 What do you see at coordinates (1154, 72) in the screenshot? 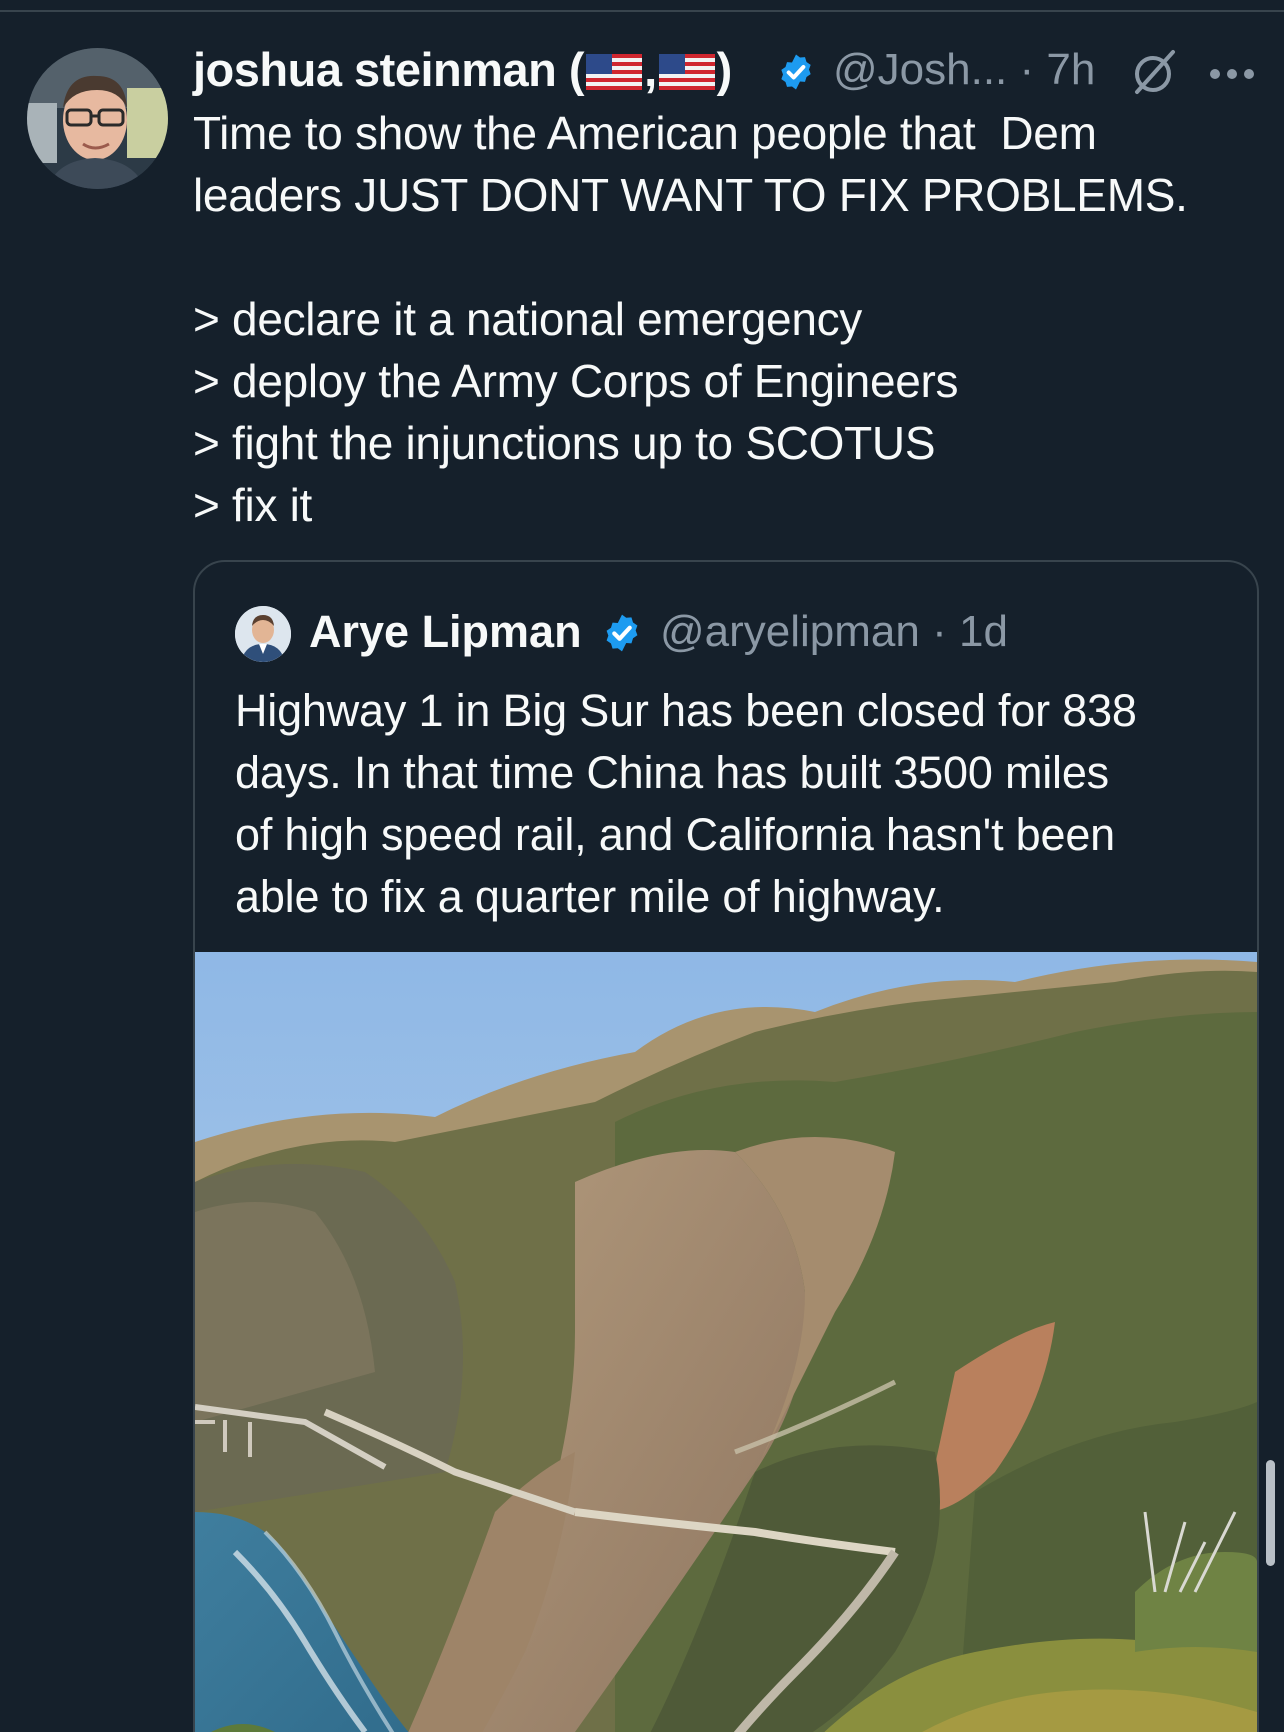
I see `grok-icon` at bounding box center [1154, 72].